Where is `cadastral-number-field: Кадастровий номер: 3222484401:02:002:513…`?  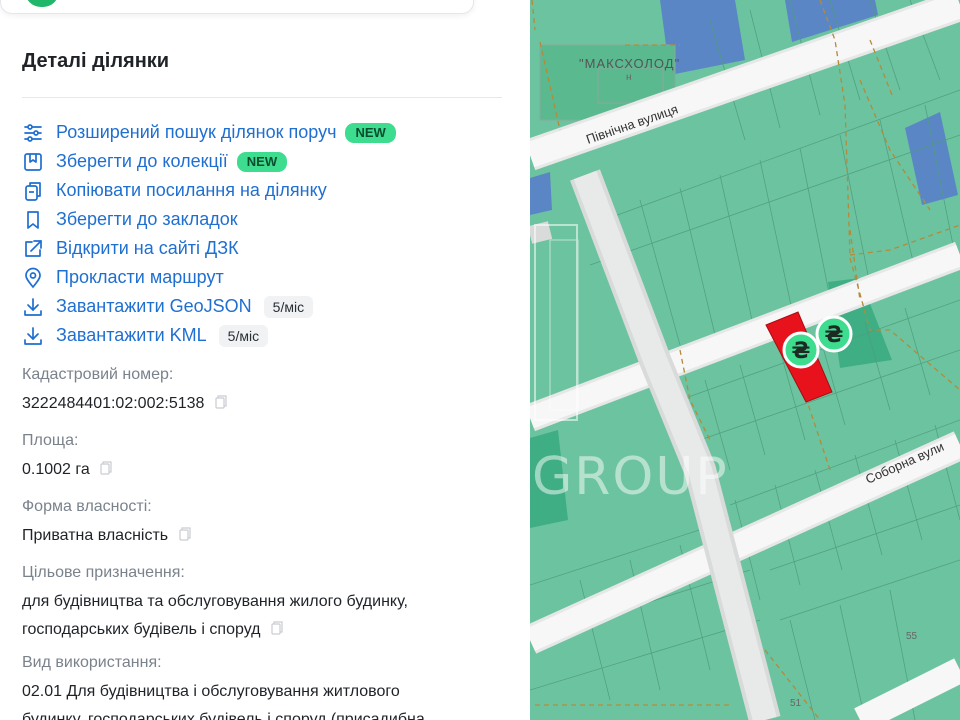 cadastral-number-field: Кадастровий номер: 3222484401:02:002:513… is located at coordinates (267, 392).